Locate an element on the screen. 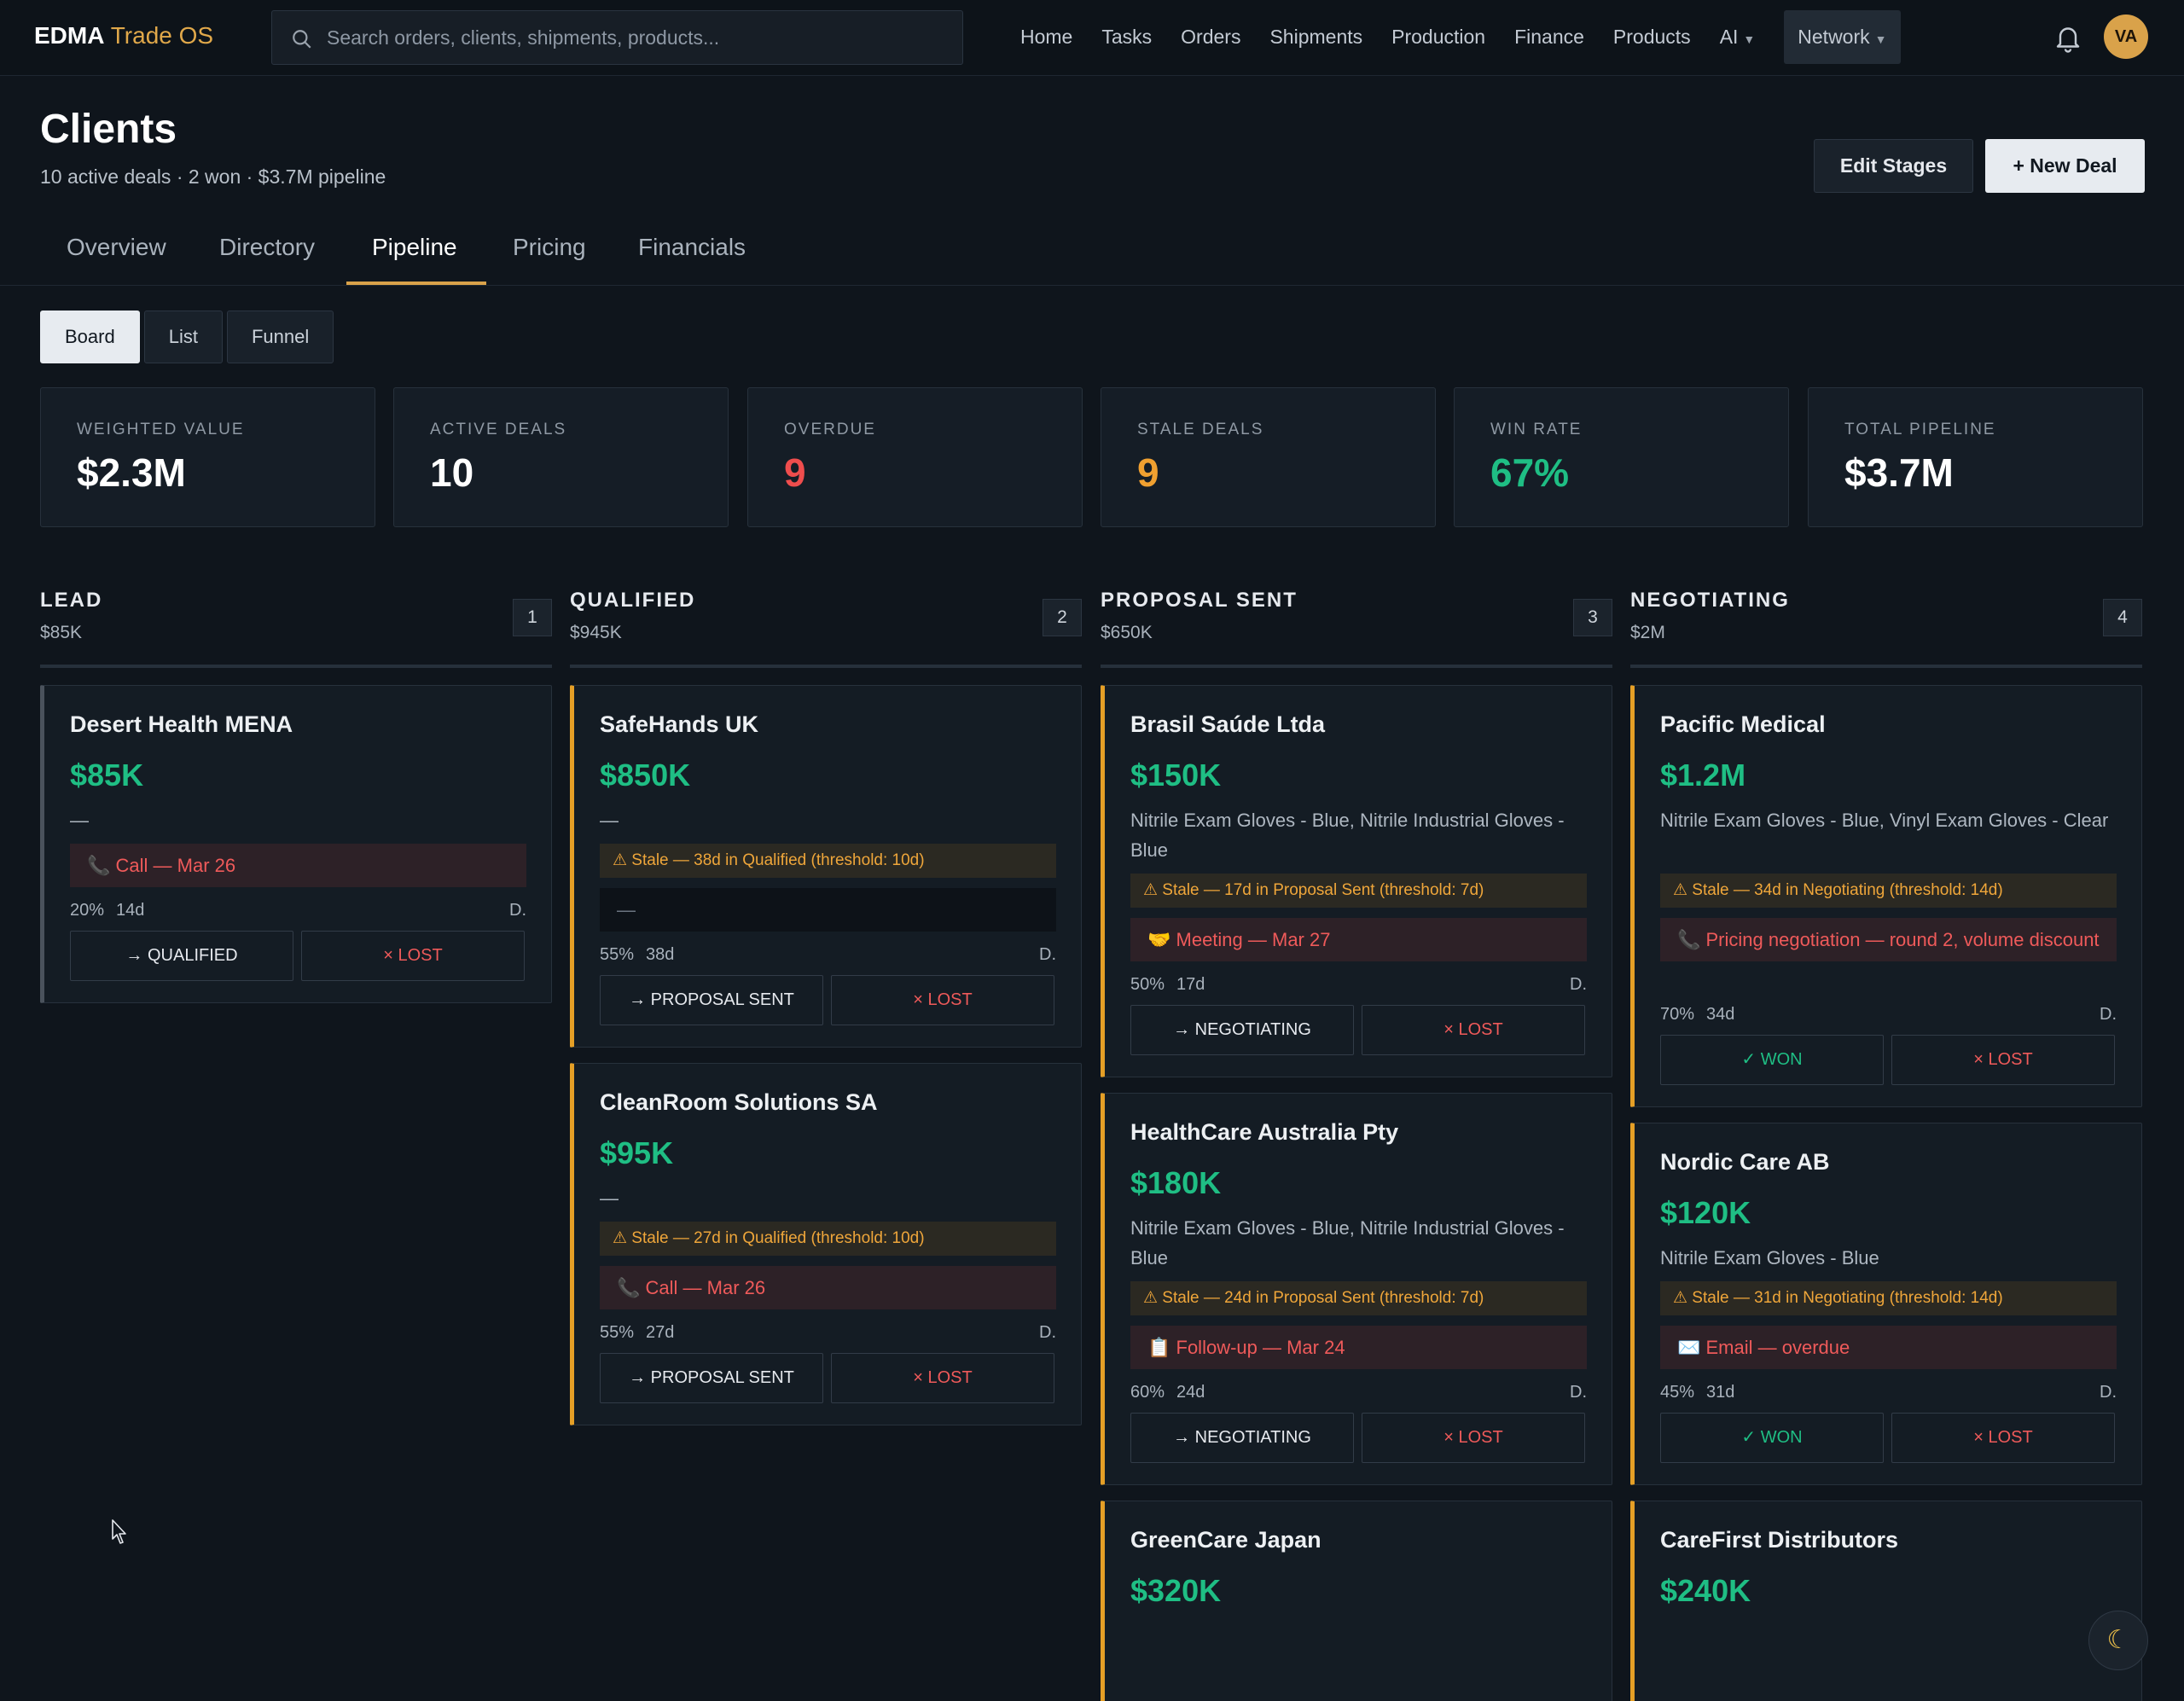 This screenshot has width=2184, height=1701. nav-ai-menu: AI ▼ is located at coordinates (1738, 37).